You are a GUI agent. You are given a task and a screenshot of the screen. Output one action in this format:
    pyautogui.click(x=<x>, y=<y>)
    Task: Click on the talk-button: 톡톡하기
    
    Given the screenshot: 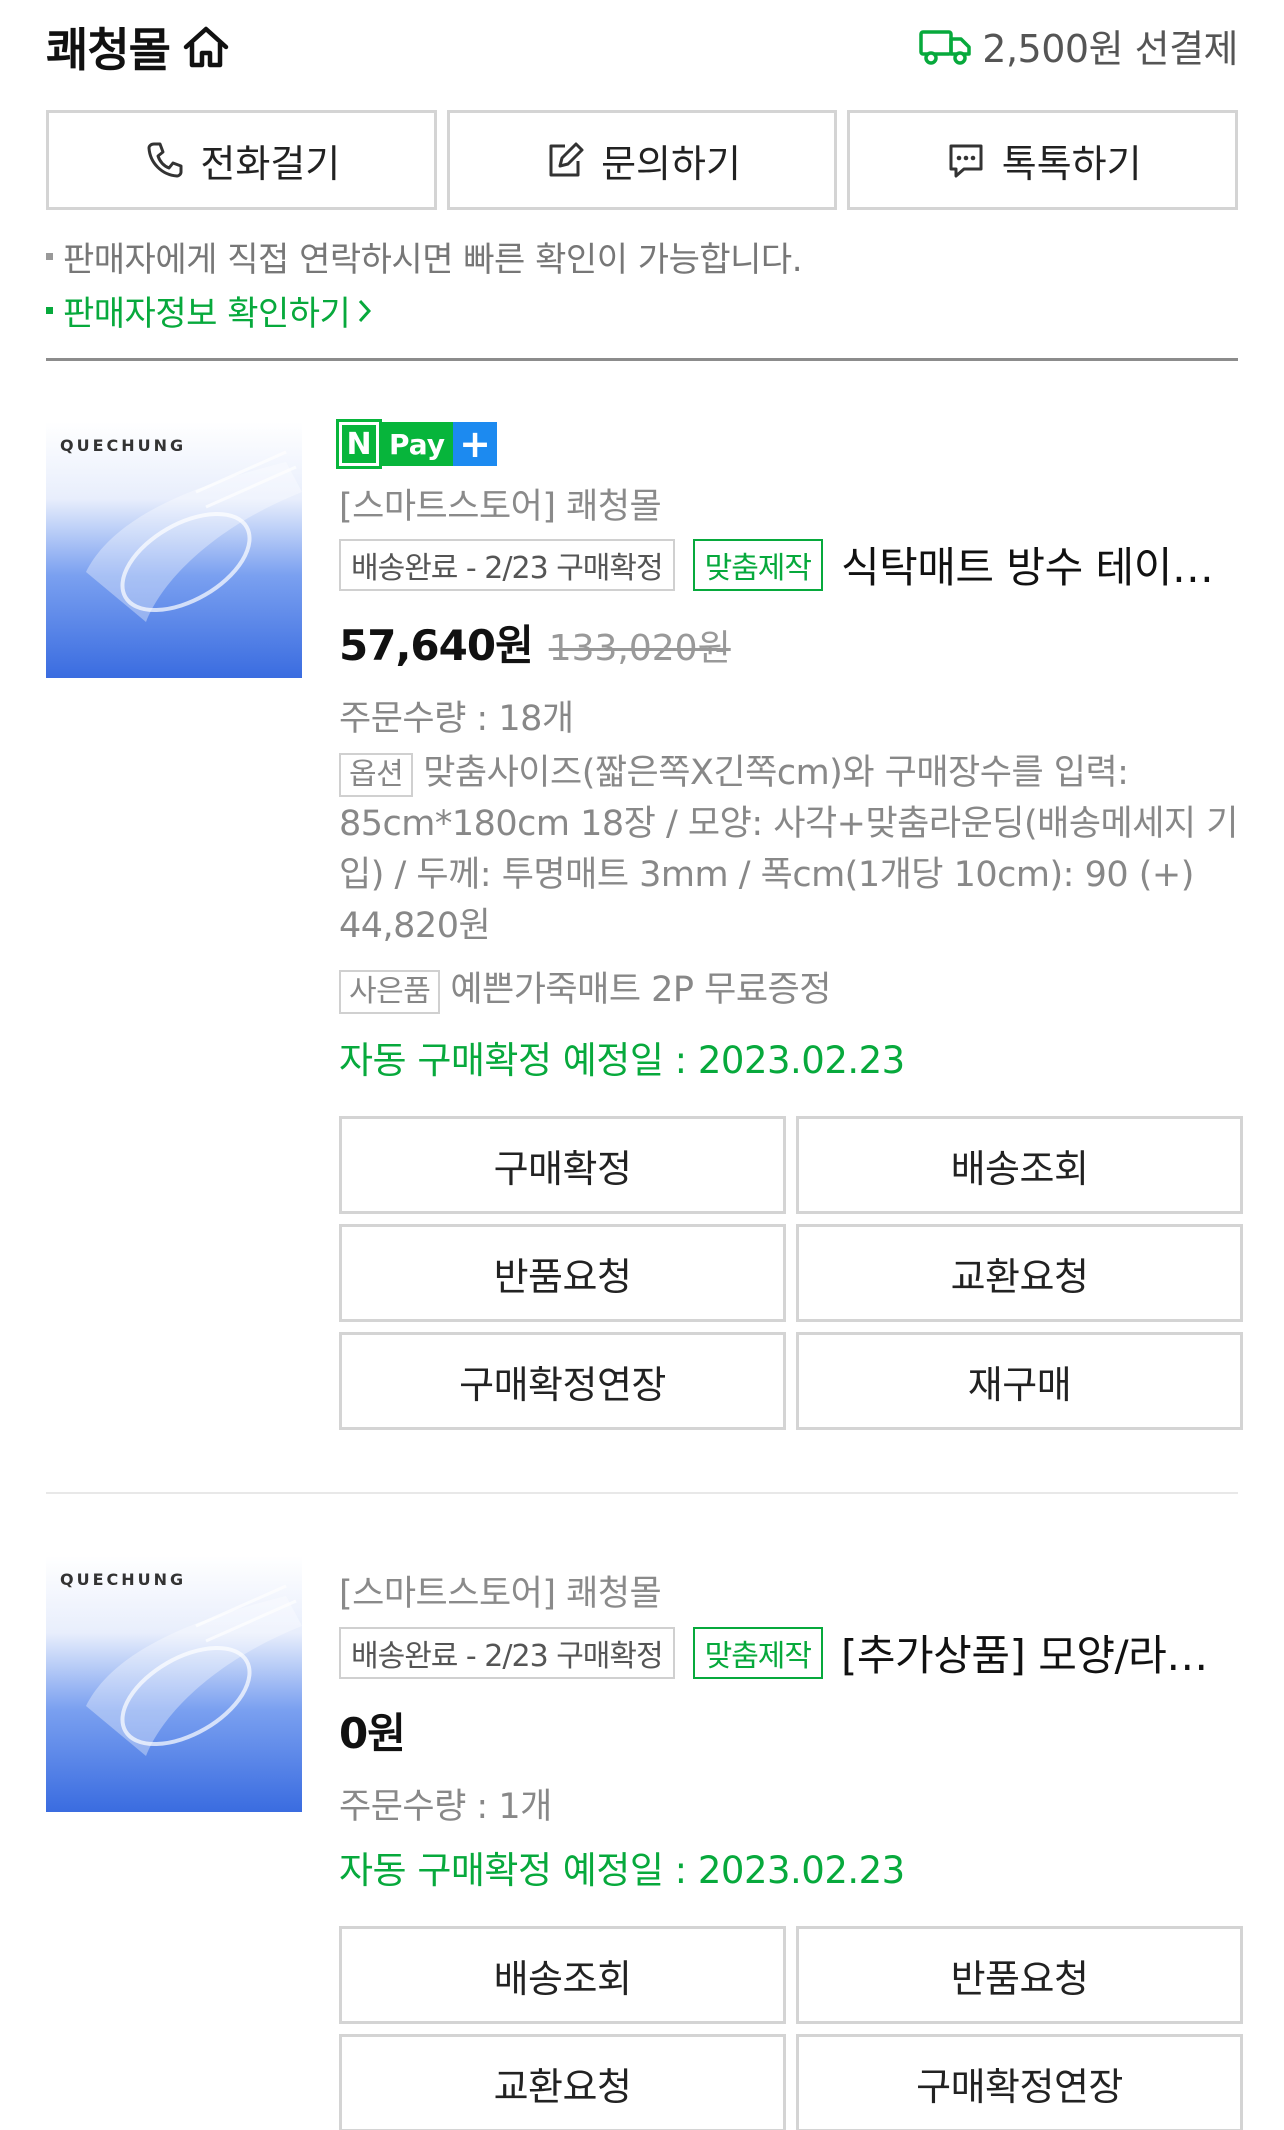 What is the action you would take?
    pyautogui.click(x=1043, y=160)
    